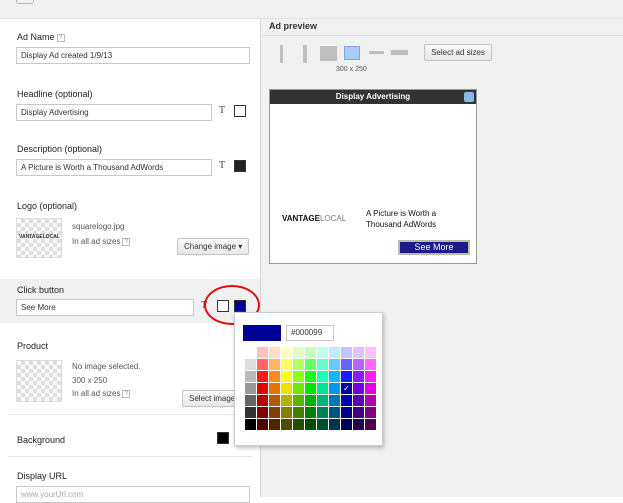 This screenshot has height=503, width=623. I want to click on description-input: A Picture is Worth a Thousand AdWords, so click(114, 167).